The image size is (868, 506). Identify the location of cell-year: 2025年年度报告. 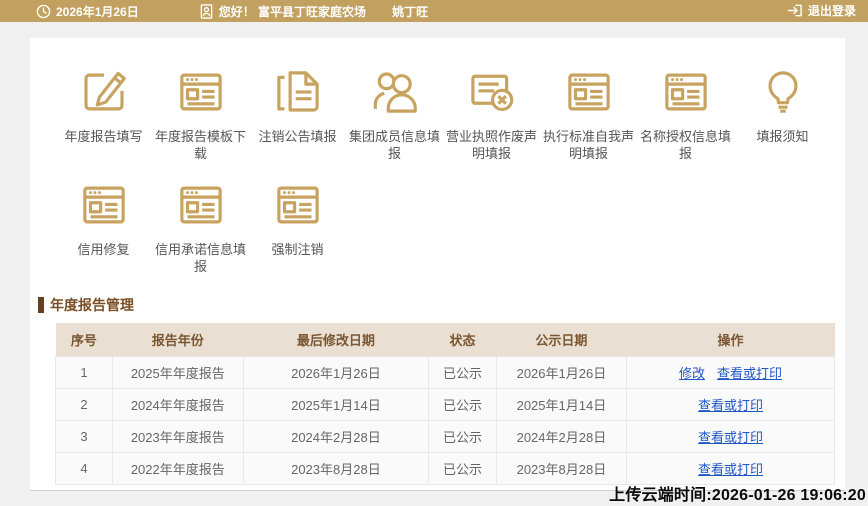
(177, 372).